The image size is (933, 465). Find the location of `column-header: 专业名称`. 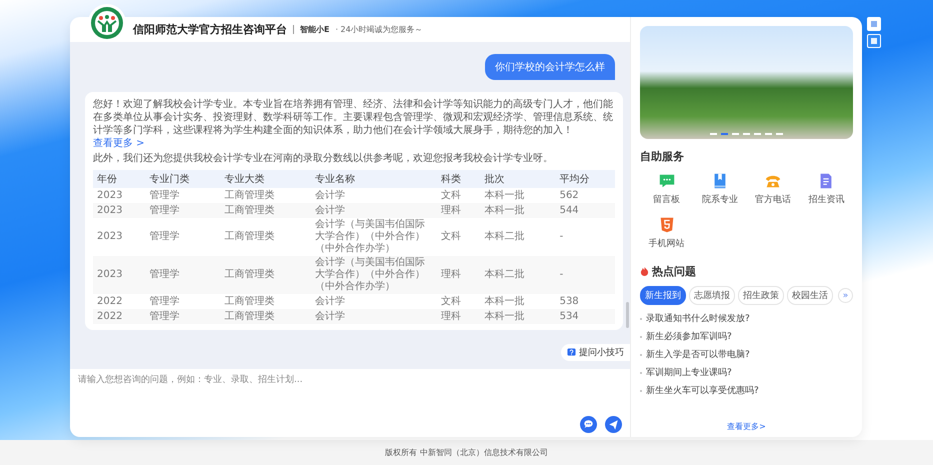

column-header: 专业名称 is located at coordinates (373, 179).